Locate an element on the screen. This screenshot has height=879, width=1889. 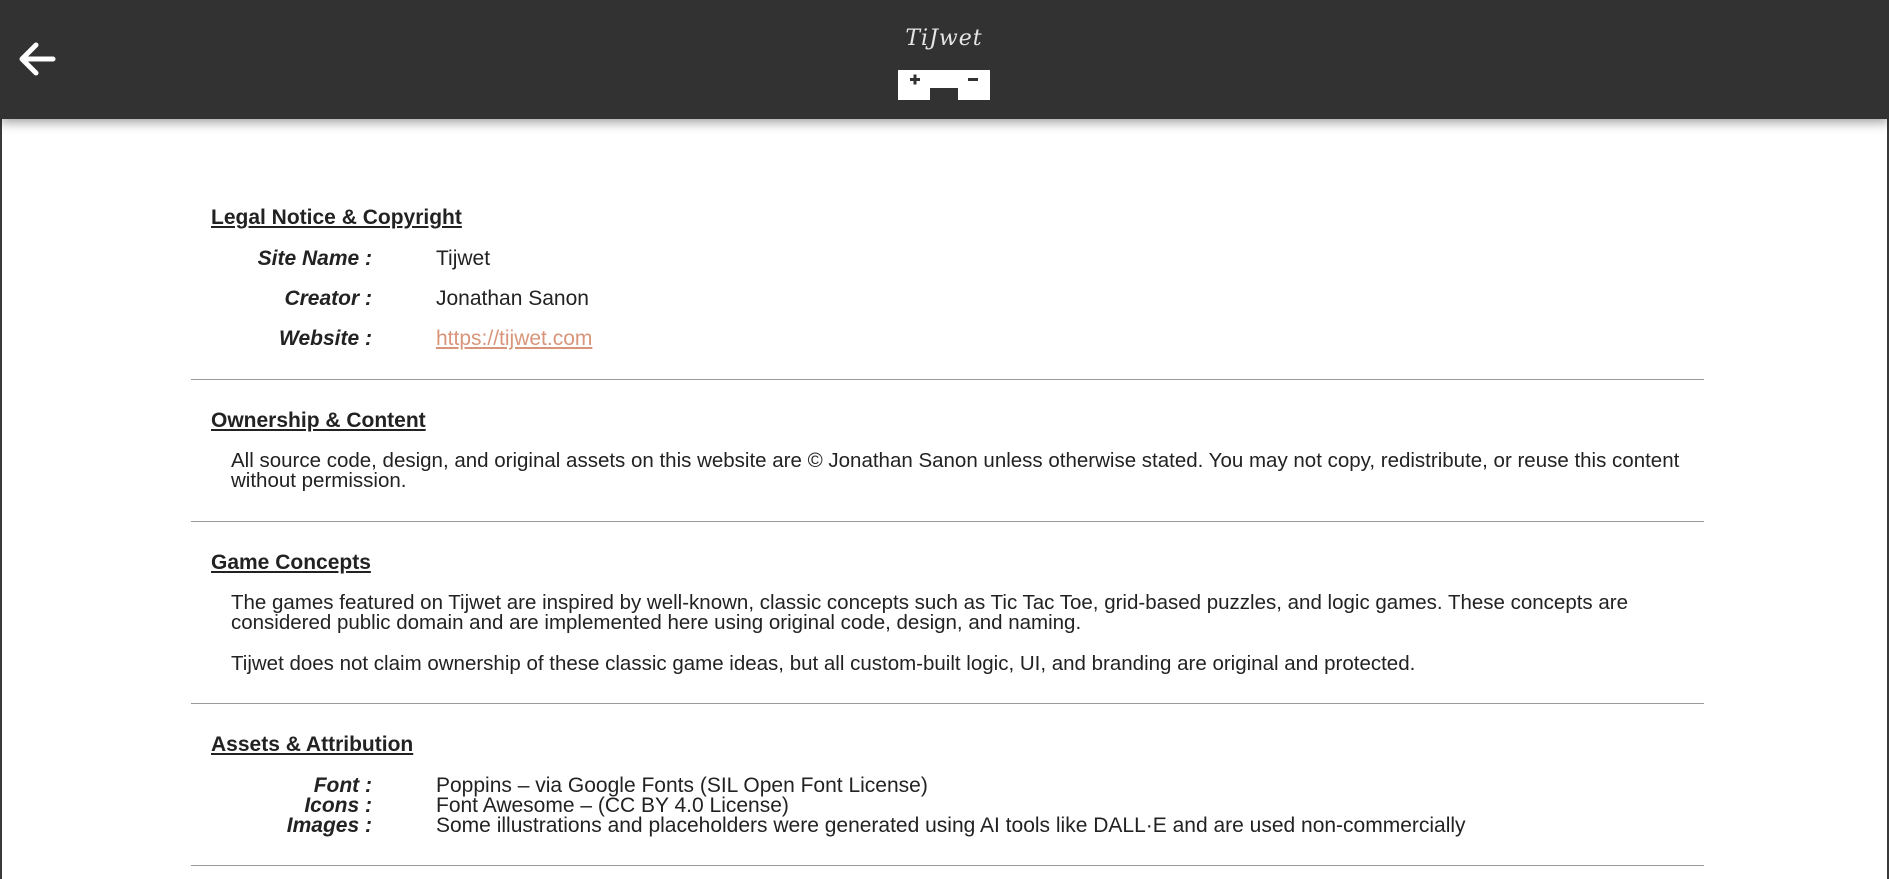
site-name-value: Tijwet is located at coordinates (463, 258).